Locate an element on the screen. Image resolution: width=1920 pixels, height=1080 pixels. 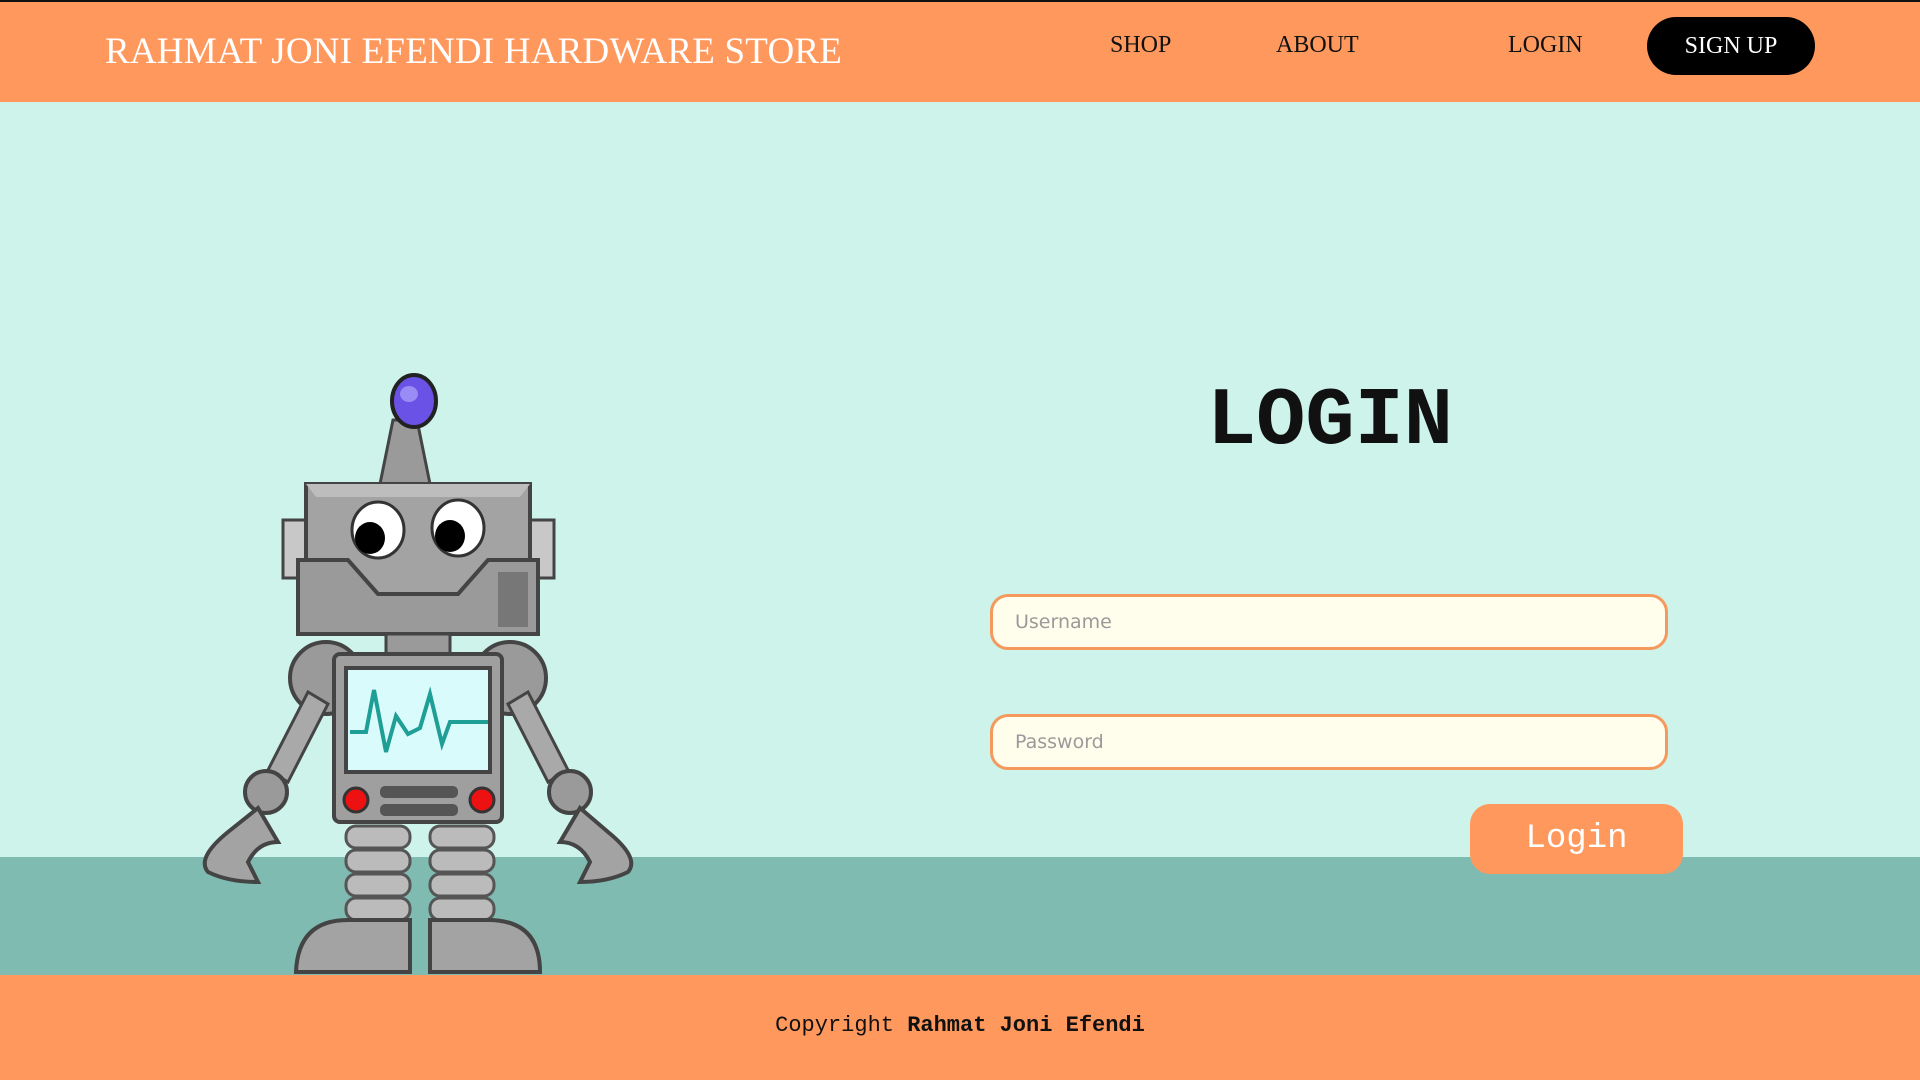
copyright-owner: Rahmat Joni Efendi is located at coordinates (1026, 1025).